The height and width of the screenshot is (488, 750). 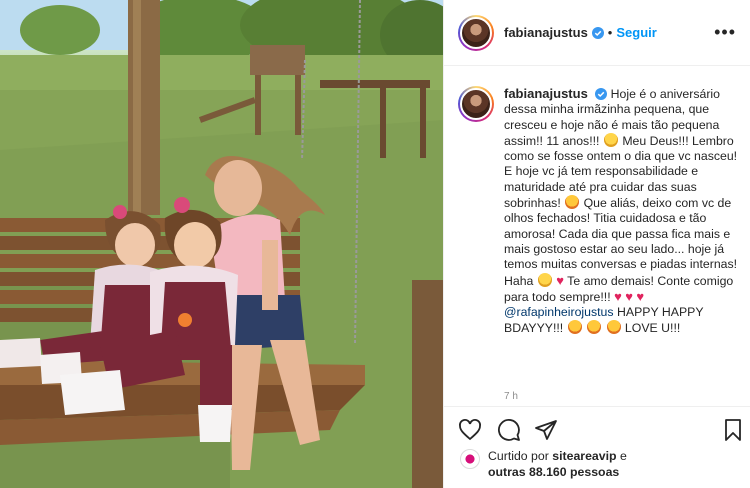 What do you see at coordinates (518, 456) in the screenshot?
I see `likes-prefix: Curtido por` at bounding box center [518, 456].